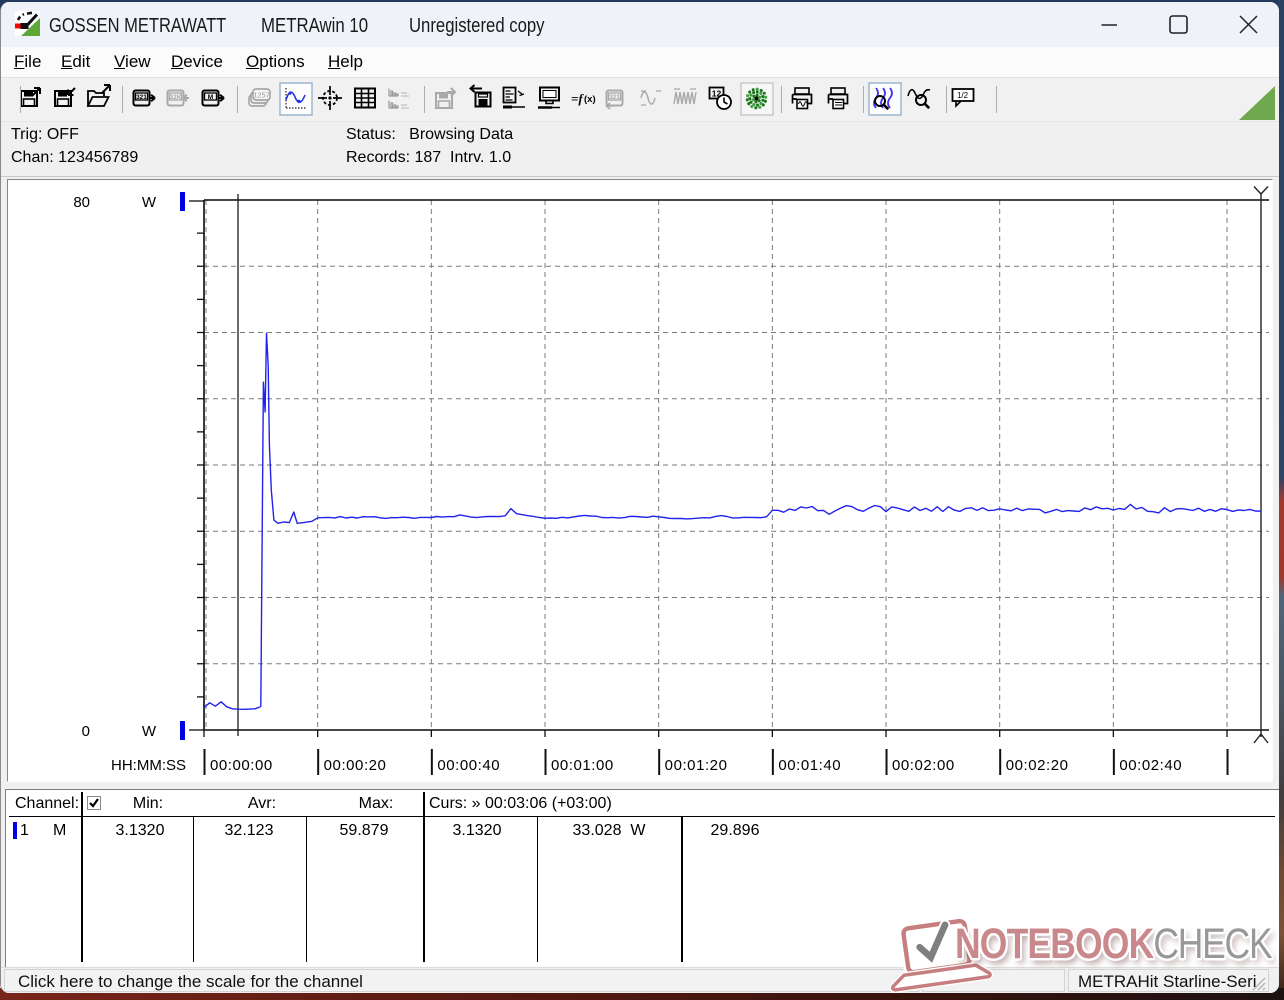 The height and width of the screenshot is (1000, 1284). What do you see at coordinates (1150, 765) in the screenshot?
I see `svg-text: 00:02:40` at bounding box center [1150, 765].